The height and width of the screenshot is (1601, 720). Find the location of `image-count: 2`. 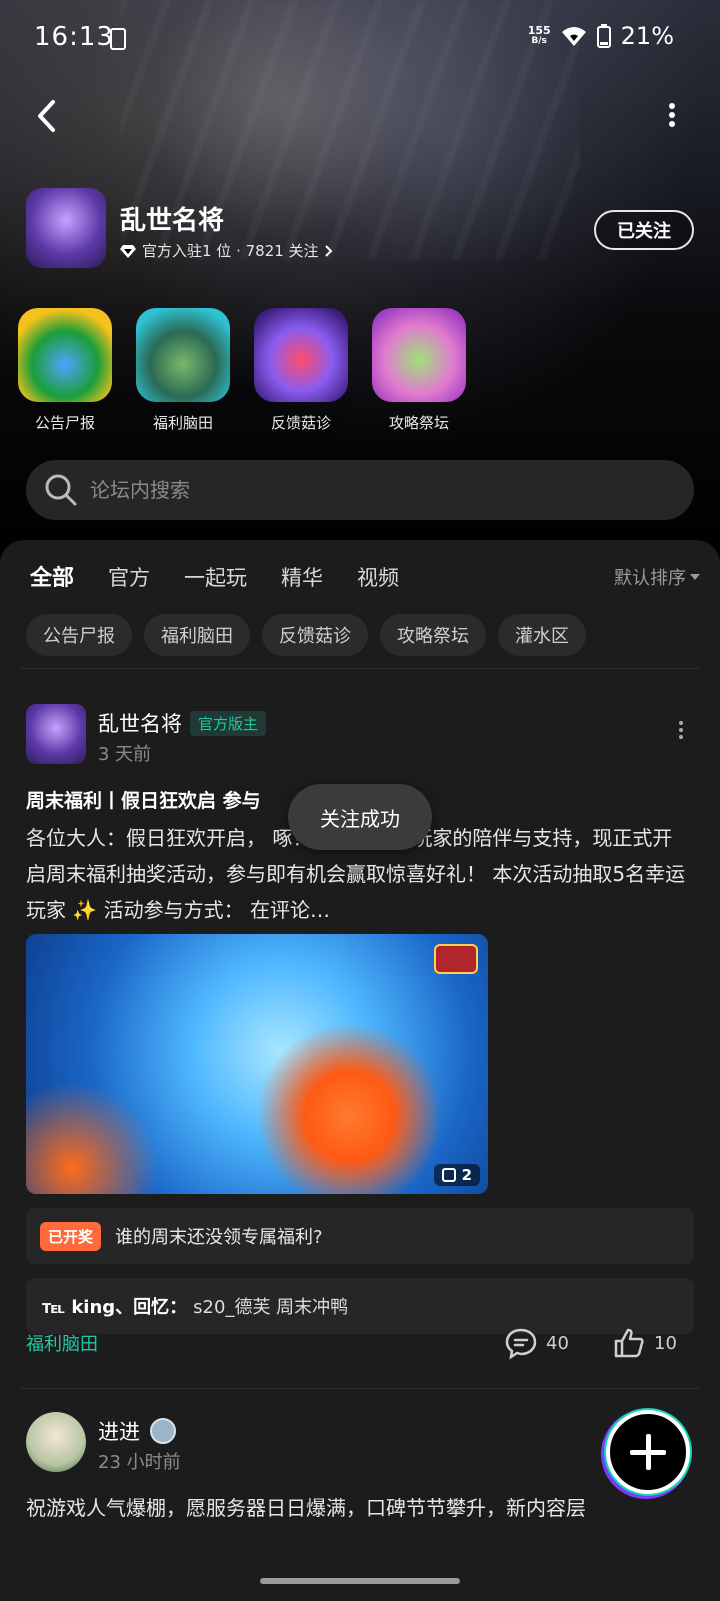

image-count: 2 is located at coordinates (466, 1175).